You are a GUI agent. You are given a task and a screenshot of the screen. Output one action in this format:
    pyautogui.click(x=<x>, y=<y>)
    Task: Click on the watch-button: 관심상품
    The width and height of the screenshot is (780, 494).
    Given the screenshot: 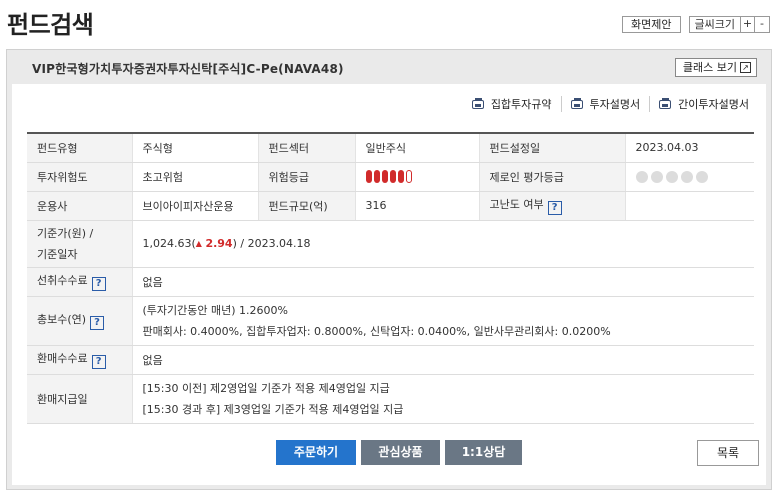 What is the action you would take?
    pyautogui.click(x=400, y=452)
    